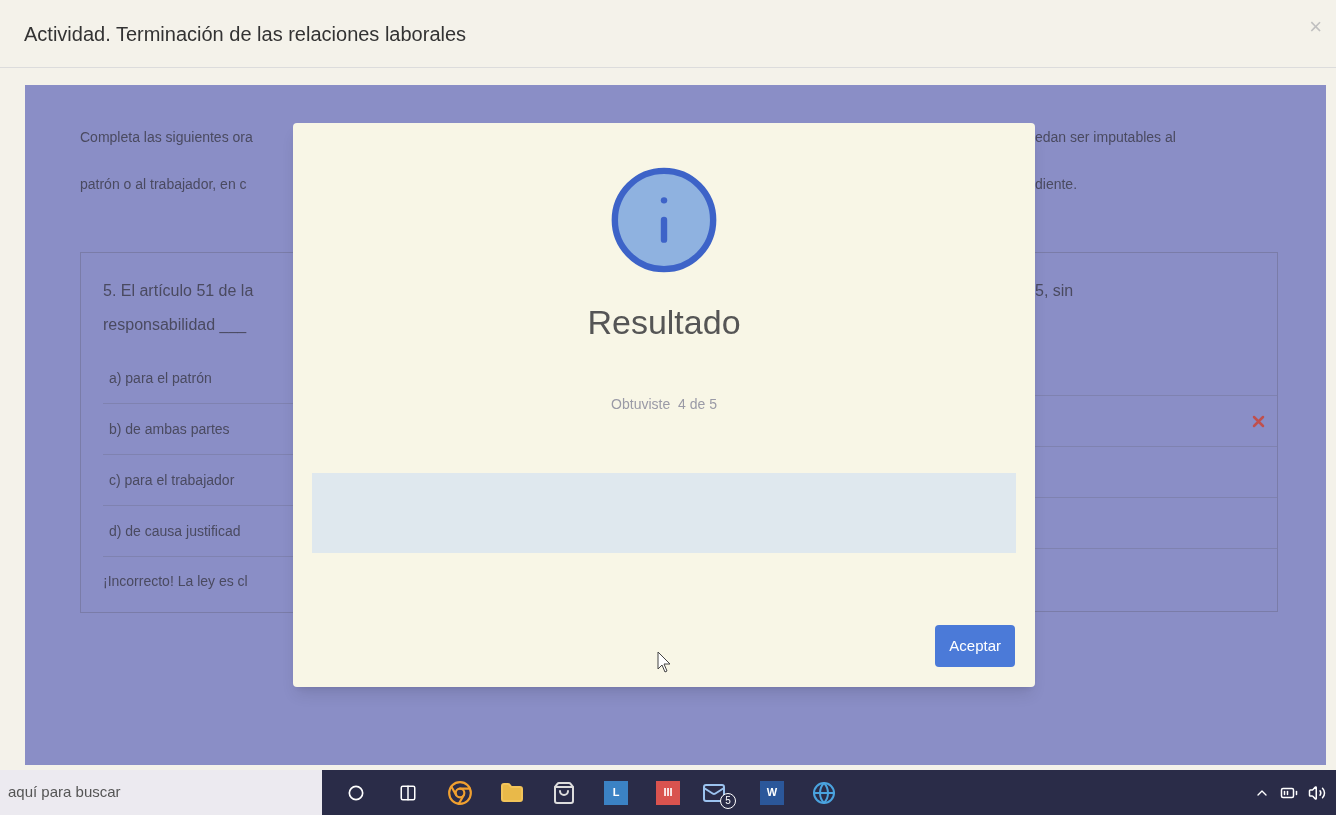  What do you see at coordinates (616, 792) in the screenshot?
I see `app-tile: L` at bounding box center [616, 792].